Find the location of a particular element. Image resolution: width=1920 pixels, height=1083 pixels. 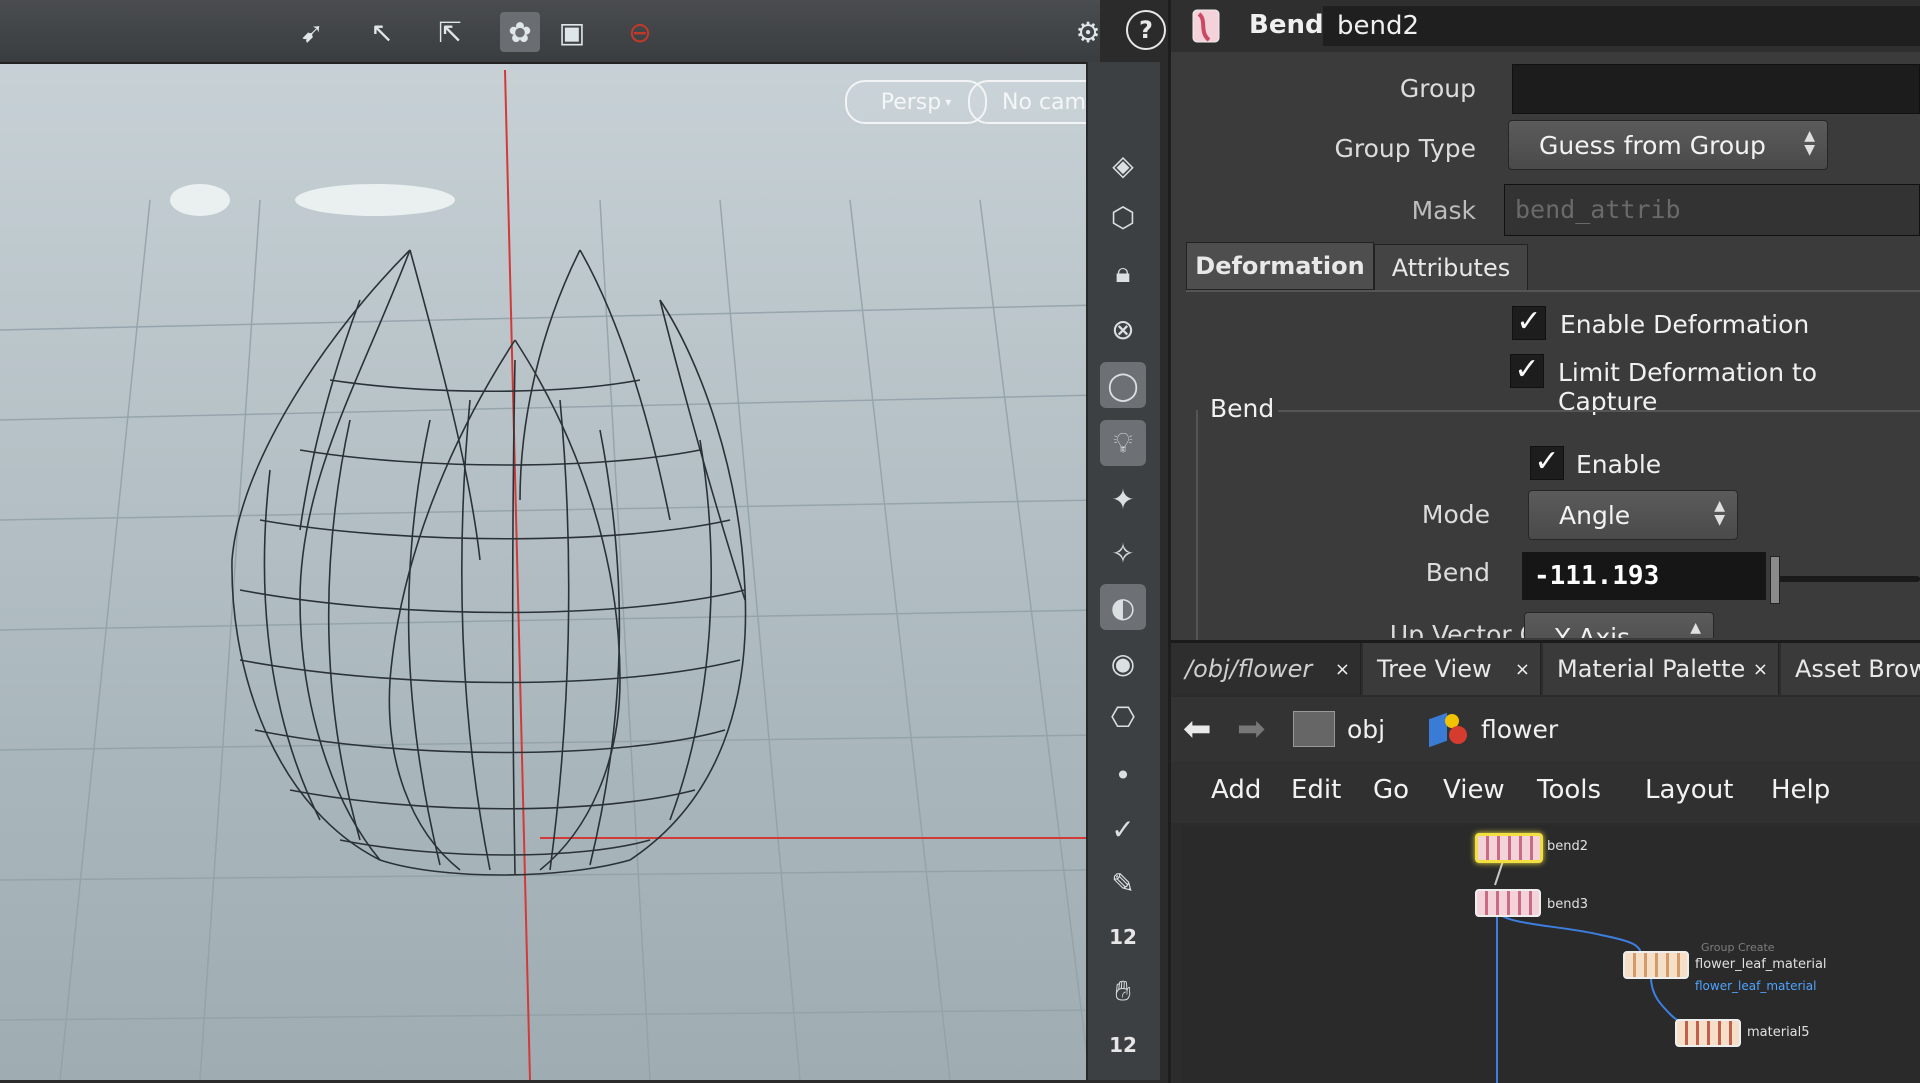

tab-obj-flower-label: /obj/flower is located at coordinates (1249, 669).